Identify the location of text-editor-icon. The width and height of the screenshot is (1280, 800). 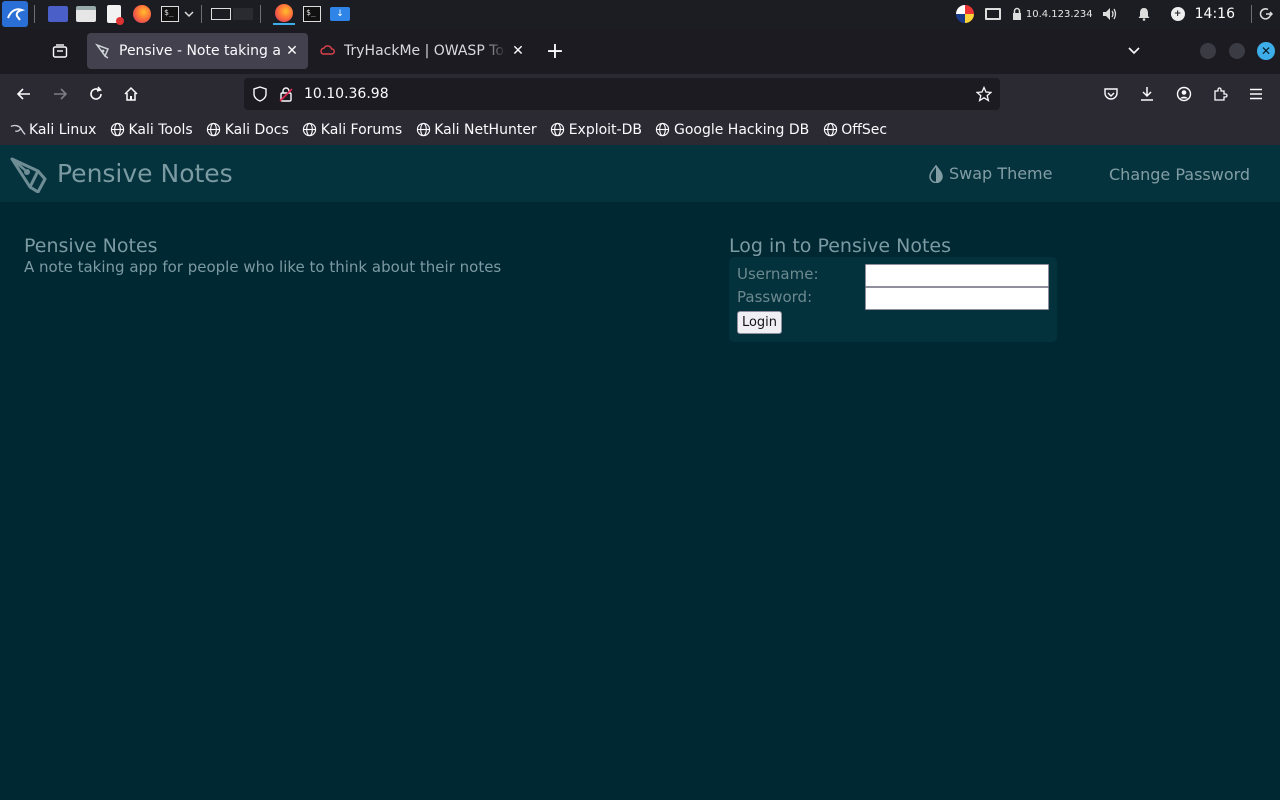
(114, 14).